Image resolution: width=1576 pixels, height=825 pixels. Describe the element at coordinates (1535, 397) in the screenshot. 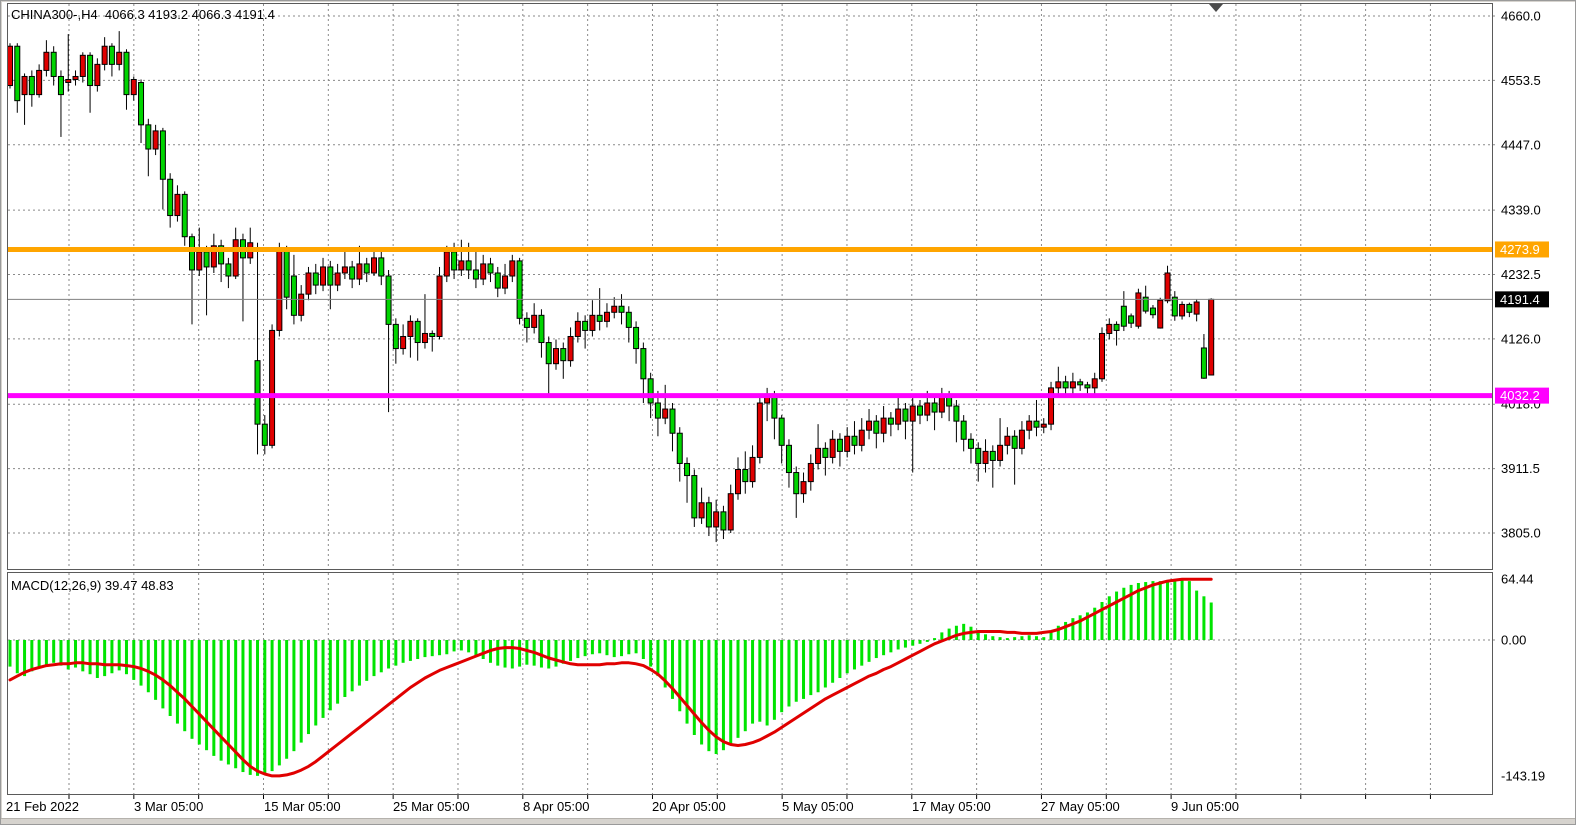

I see `price-axis-drag-zone` at that location.